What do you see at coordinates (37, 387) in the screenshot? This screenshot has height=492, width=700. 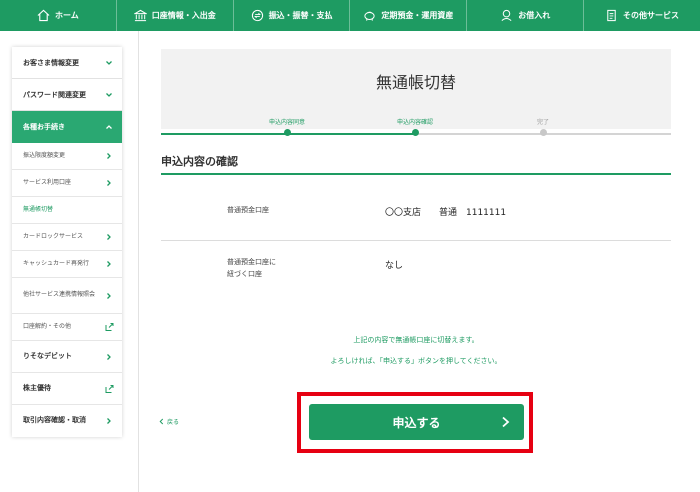 I see `sidebar-item-label: 株主優待` at bounding box center [37, 387].